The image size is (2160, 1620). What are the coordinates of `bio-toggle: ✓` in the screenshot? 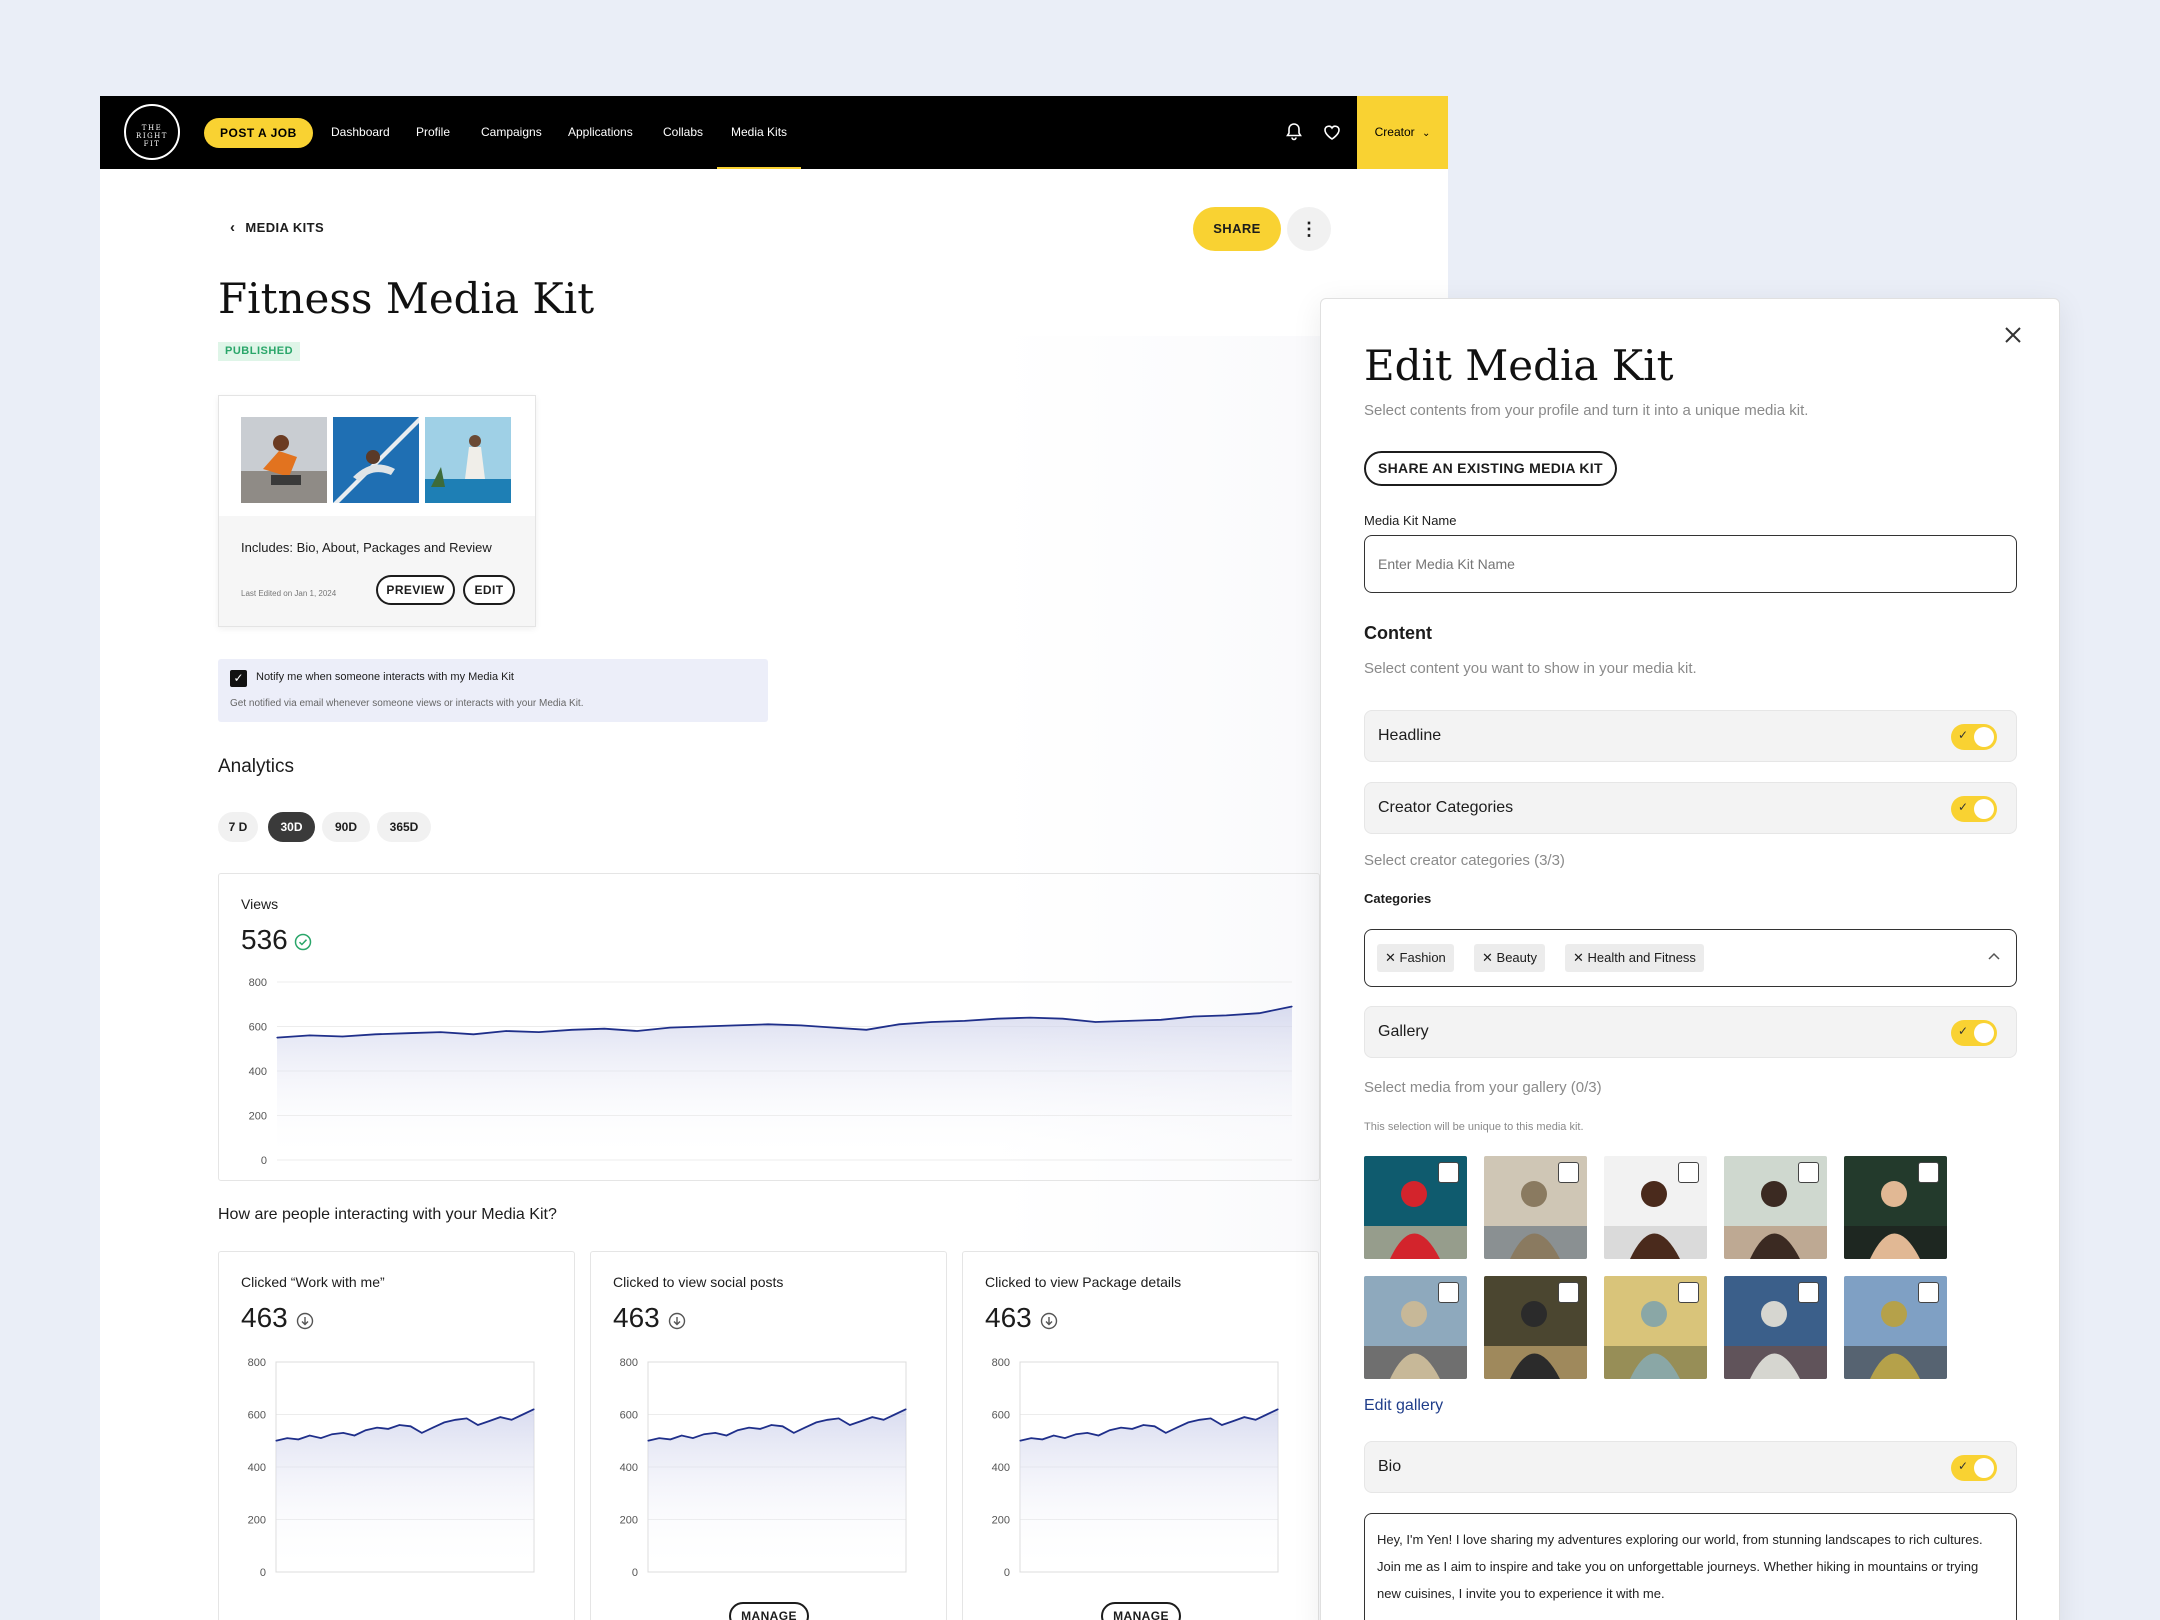 It's located at (1974, 1468).